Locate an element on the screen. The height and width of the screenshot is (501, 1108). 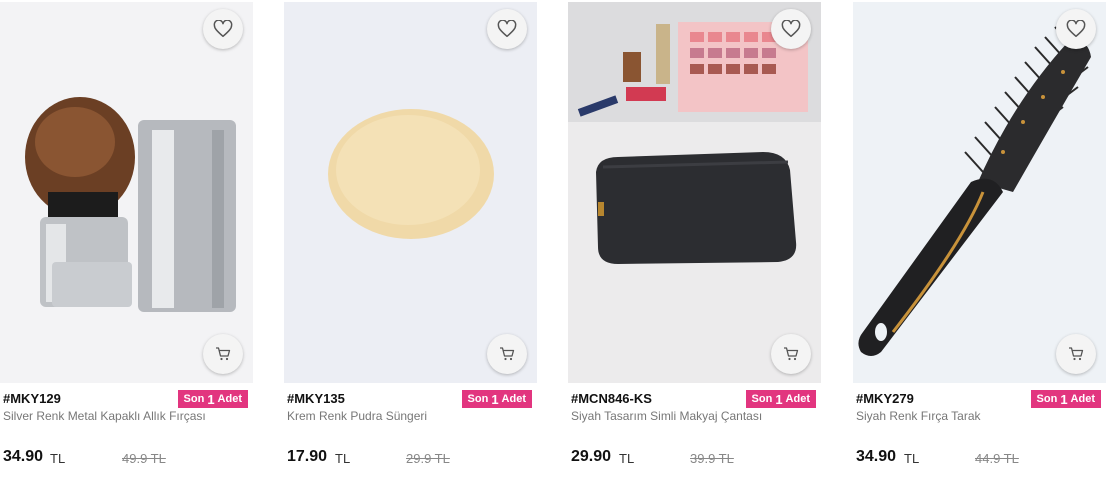
product-sku: #MCN846-KS is located at coordinates (611, 398).